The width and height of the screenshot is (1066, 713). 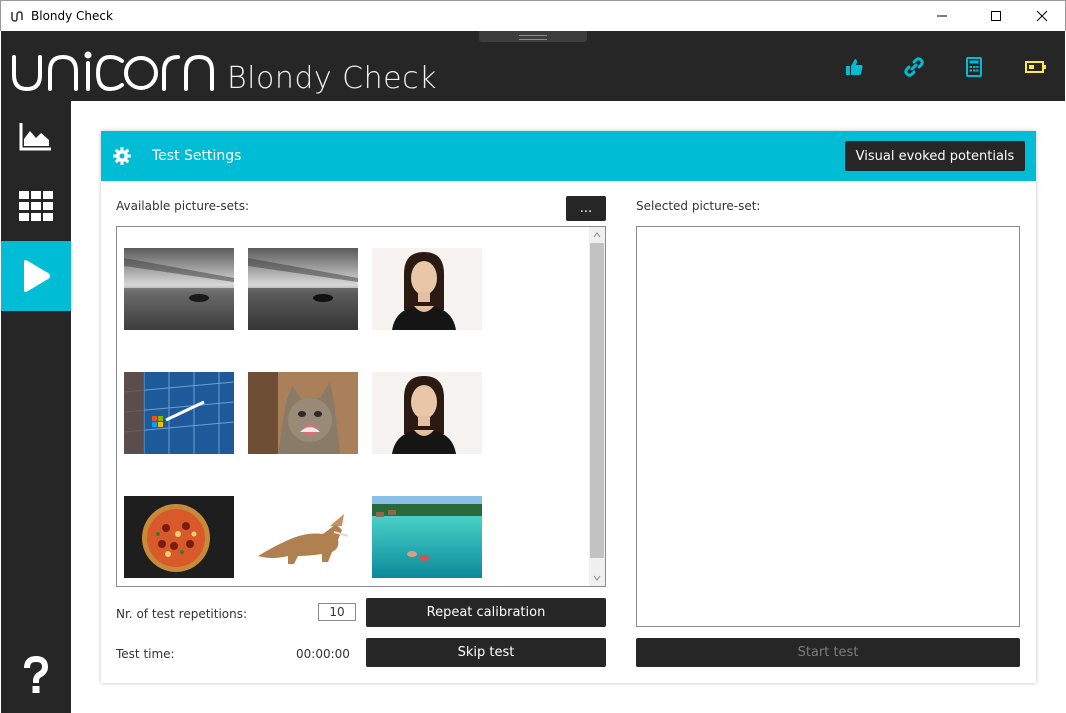 What do you see at coordinates (122, 156) in the screenshot?
I see `gear-icon` at bounding box center [122, 156].